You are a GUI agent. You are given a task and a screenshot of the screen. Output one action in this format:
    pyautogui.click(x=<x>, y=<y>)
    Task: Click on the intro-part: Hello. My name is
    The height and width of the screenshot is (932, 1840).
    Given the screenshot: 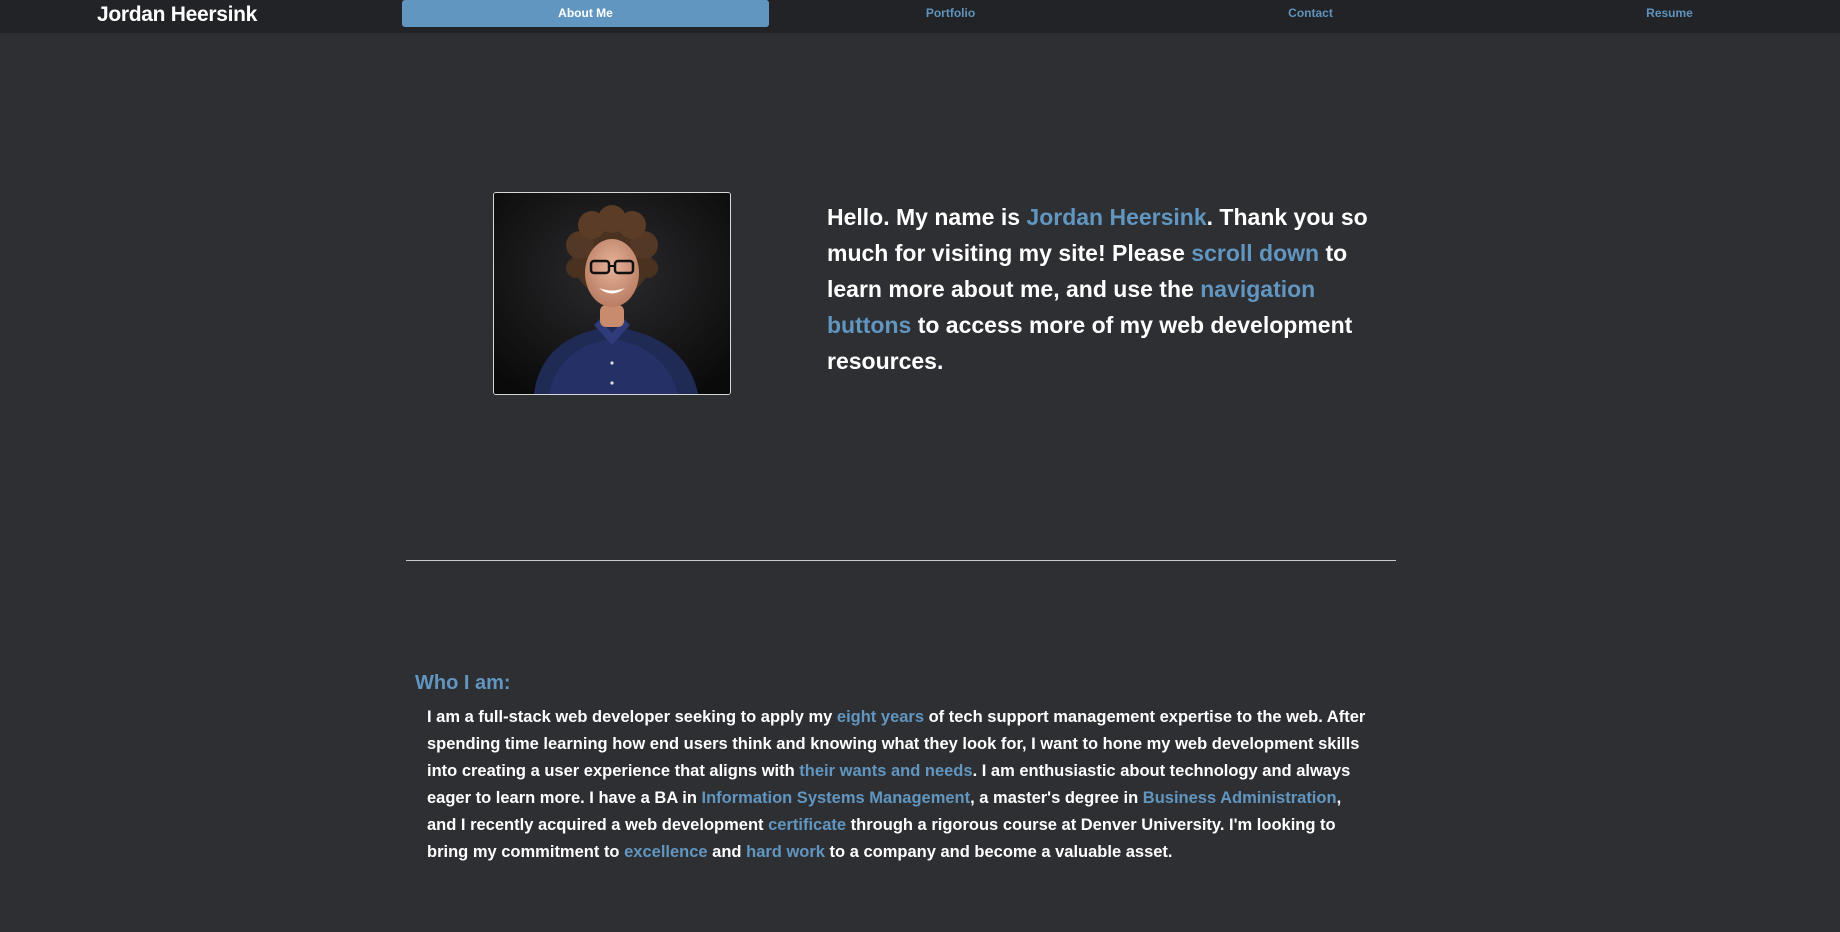 What is the action you would take?
    pyautogui.click(x=927, y=217)
    